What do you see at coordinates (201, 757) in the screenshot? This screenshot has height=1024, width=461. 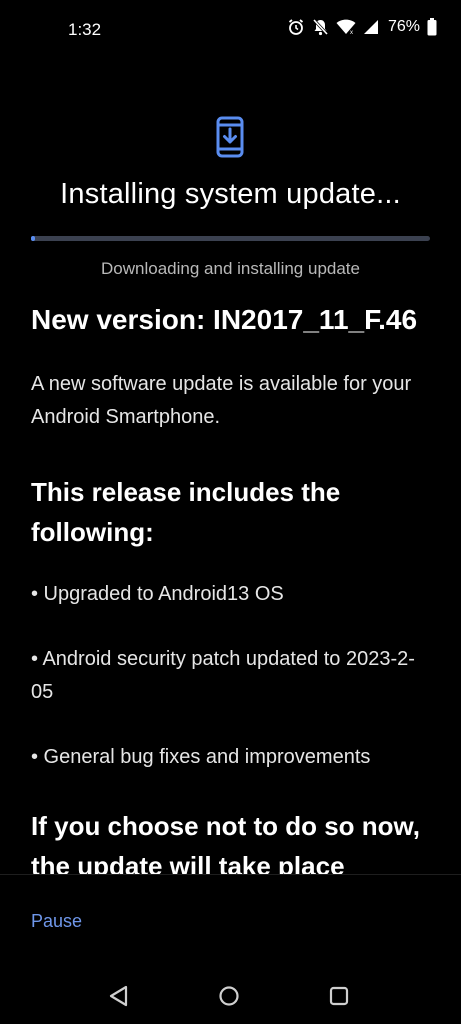 I see `release-note-item: • General bug fixes and improvements` at bounding box center [201, 757].